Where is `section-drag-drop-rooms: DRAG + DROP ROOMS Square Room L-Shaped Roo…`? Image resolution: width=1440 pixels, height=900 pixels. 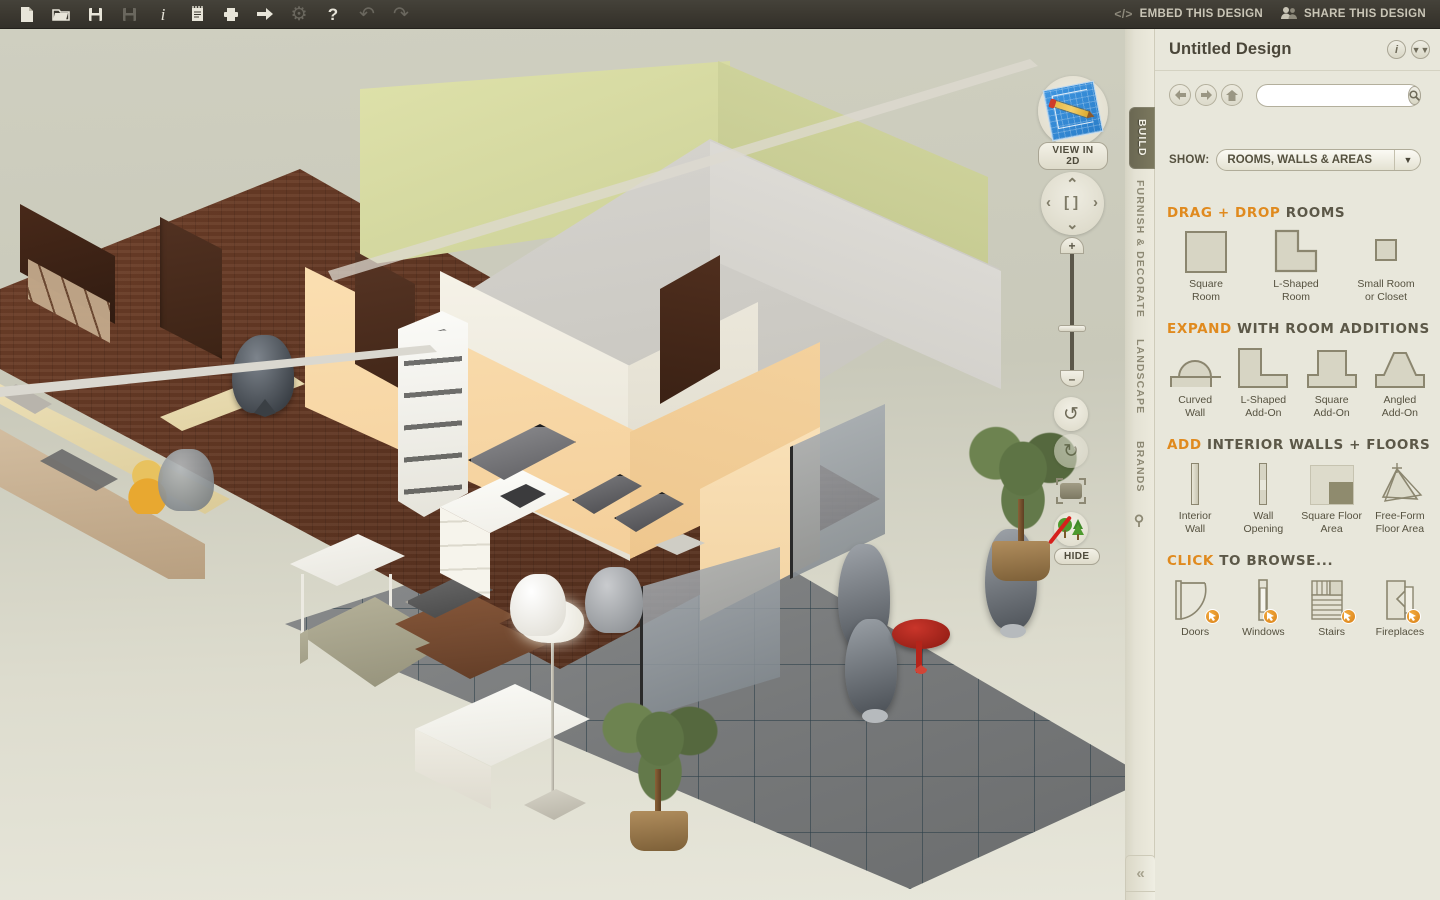
section-drag-drop-rooms: DRAG + DROP ROOMS Square Room L-Shaped Roo… is located at coordinates (1297, 254).